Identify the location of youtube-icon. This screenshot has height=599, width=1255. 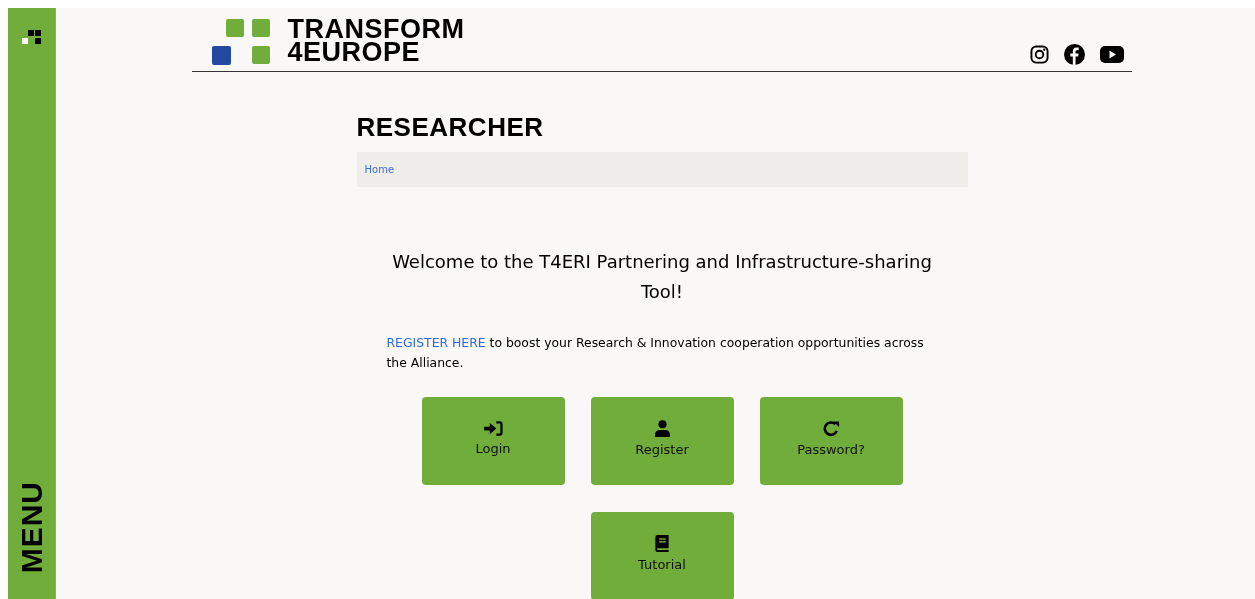
(1111, 54).